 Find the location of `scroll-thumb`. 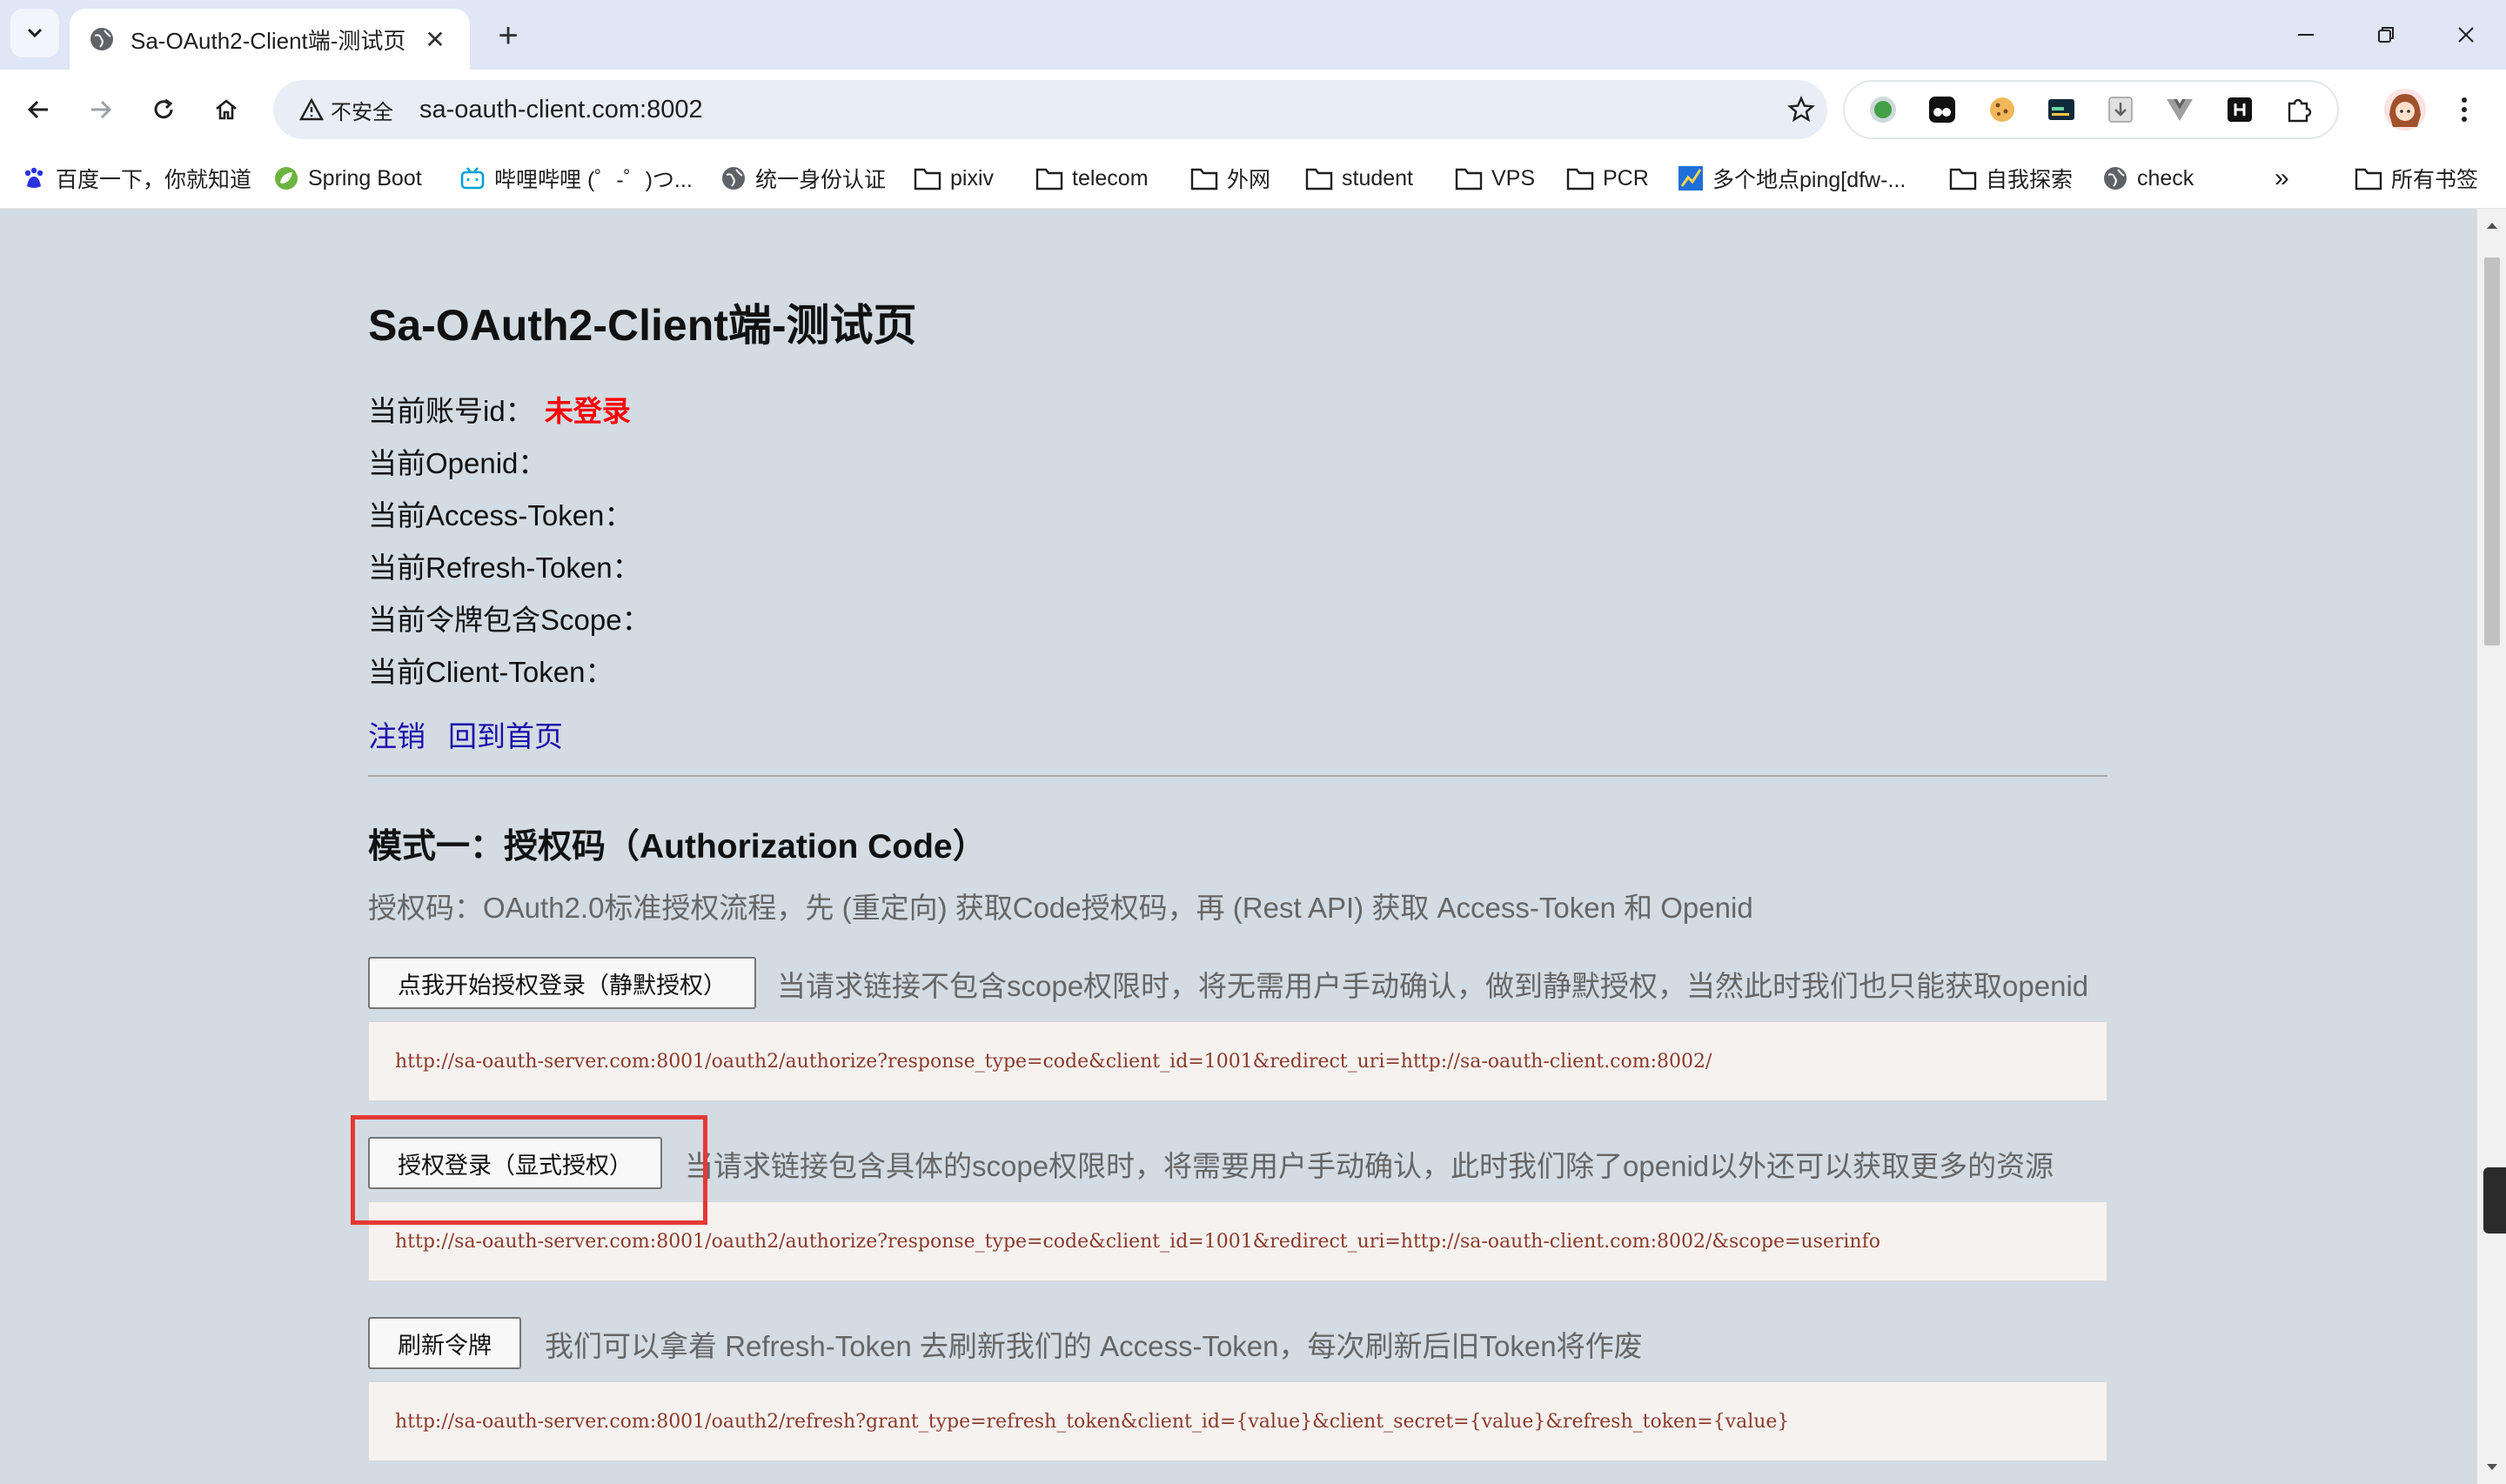

scroll-thumb is located at coordinates (2492, 451).